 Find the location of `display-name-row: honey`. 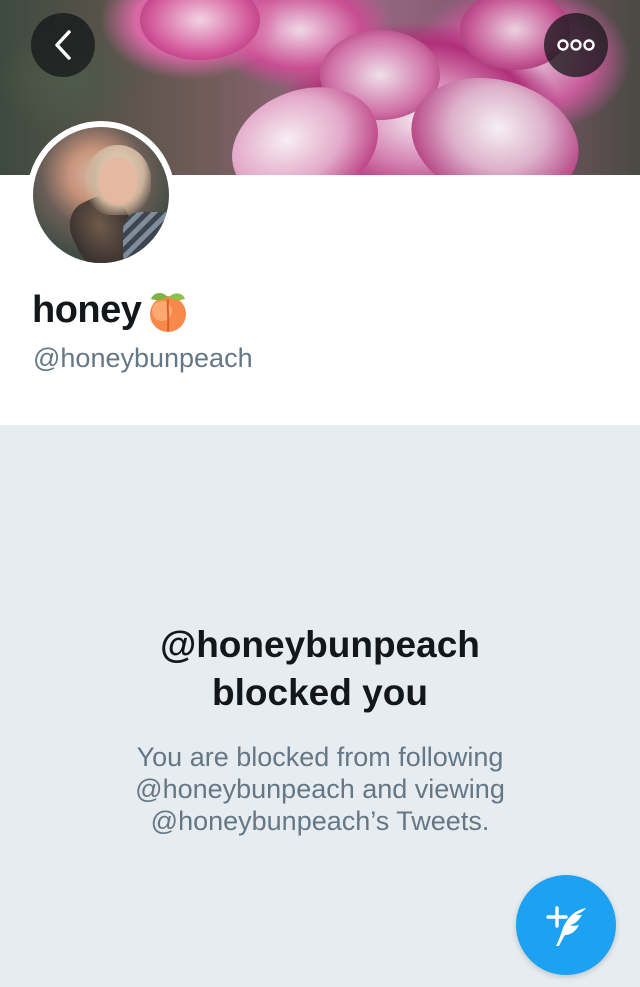

display-name-row: honey is located at coordinates (111, 310).